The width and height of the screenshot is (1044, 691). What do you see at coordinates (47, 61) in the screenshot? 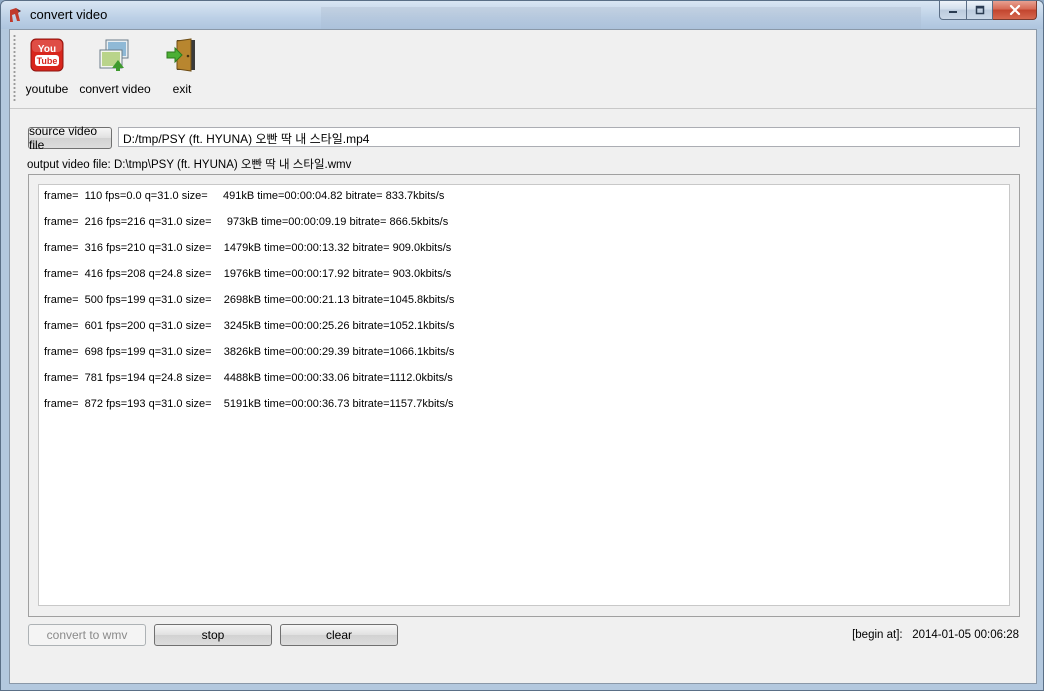
I see `svg-text: Tube` at bounding box center [47, 61].